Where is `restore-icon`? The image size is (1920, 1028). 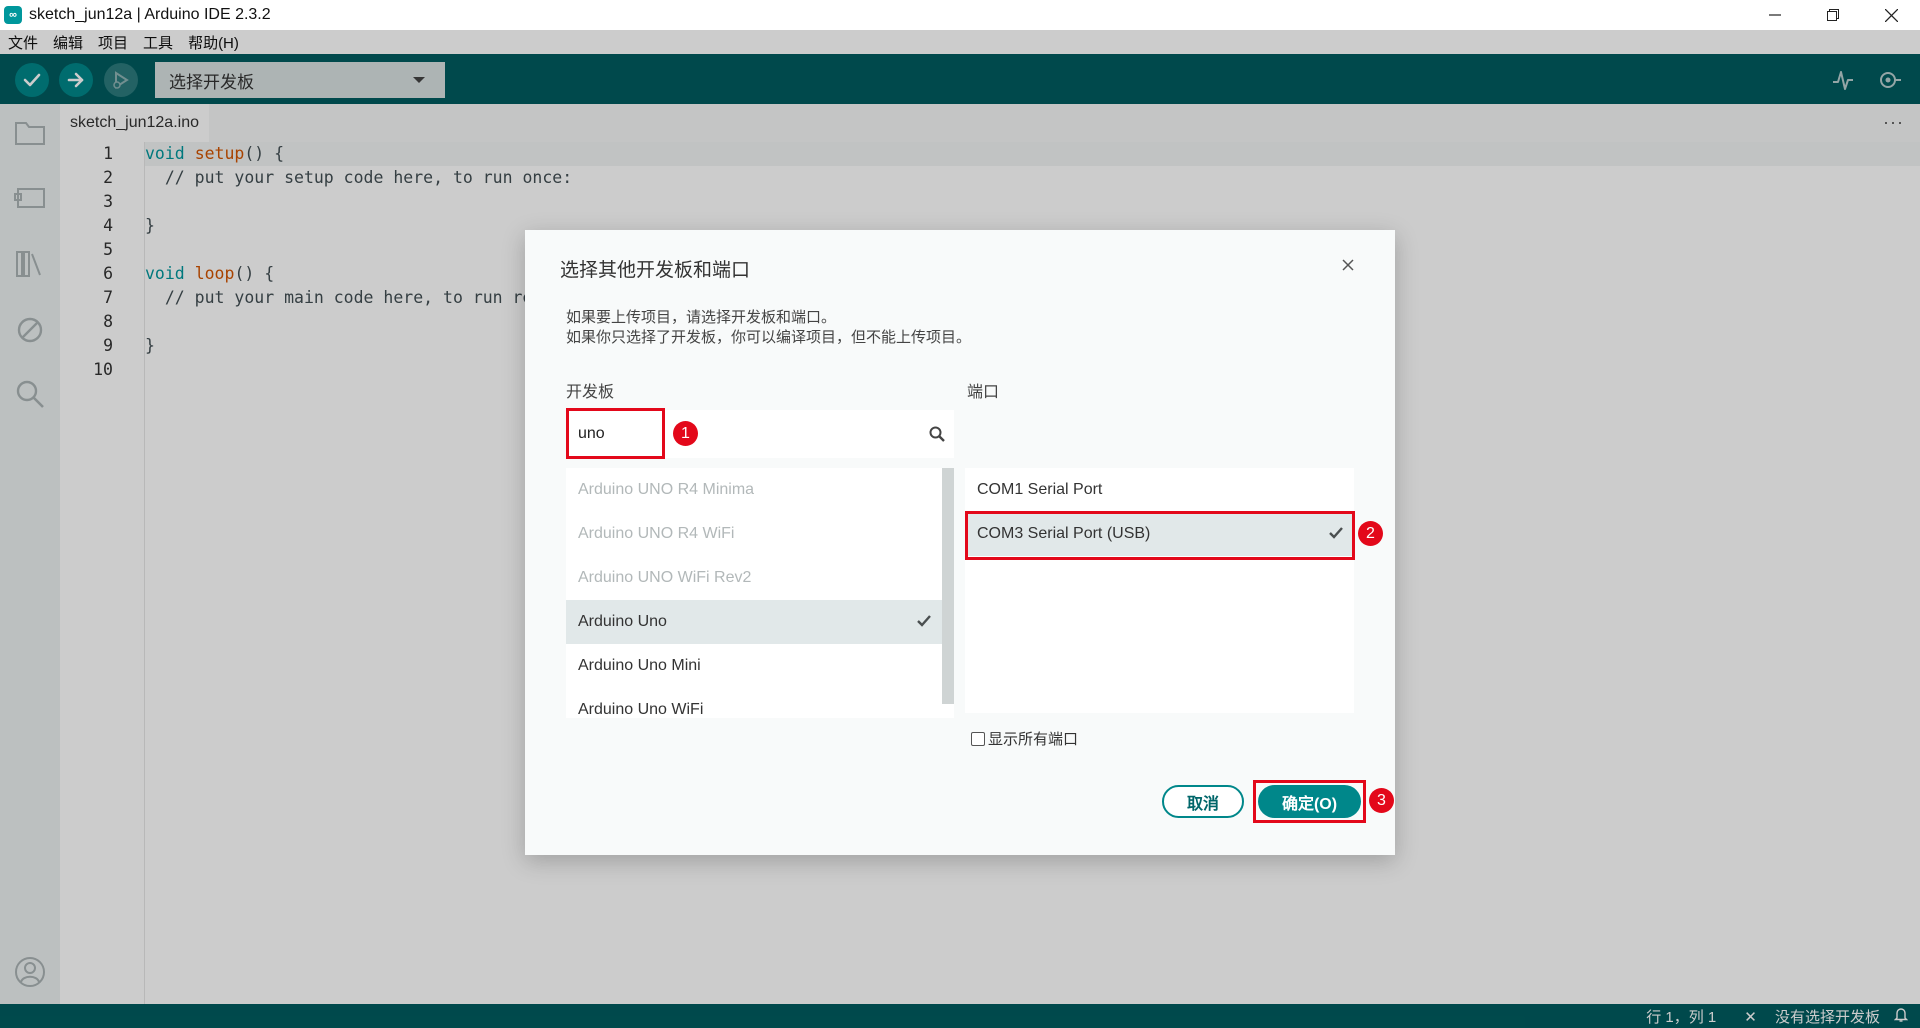 restore-icon is located at coordinates (1833, 15).